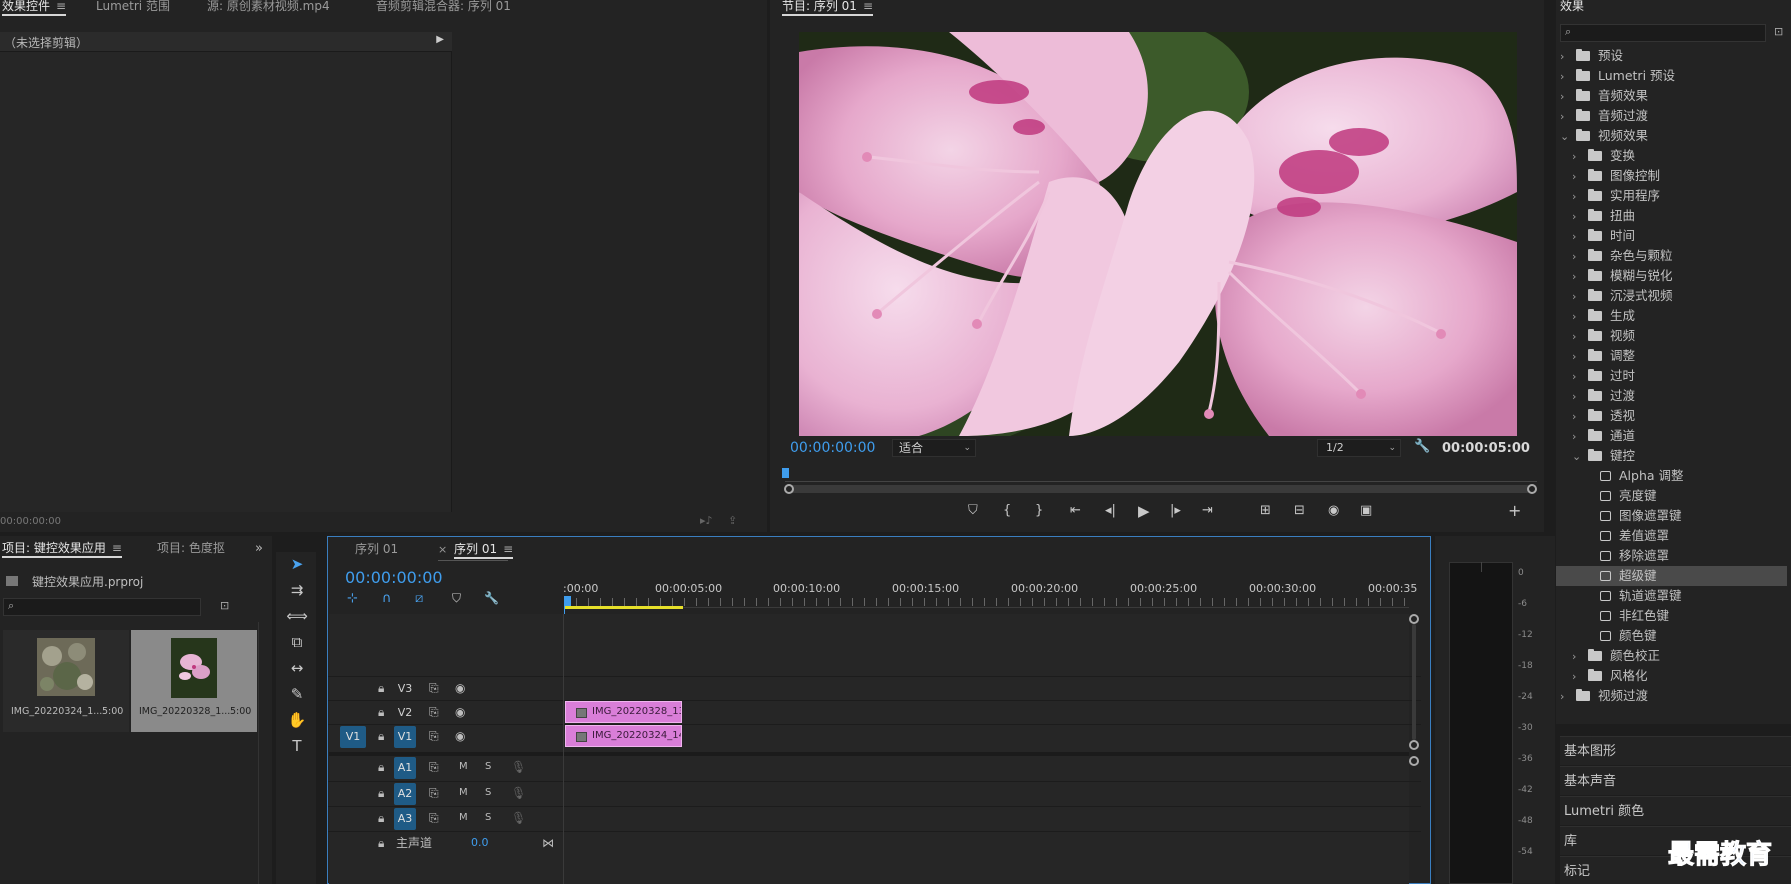 Image resolution: width=1791 pixels, height=884 pixels. I want to click on comparison-view-icon: ▣, so click(1366, 511).